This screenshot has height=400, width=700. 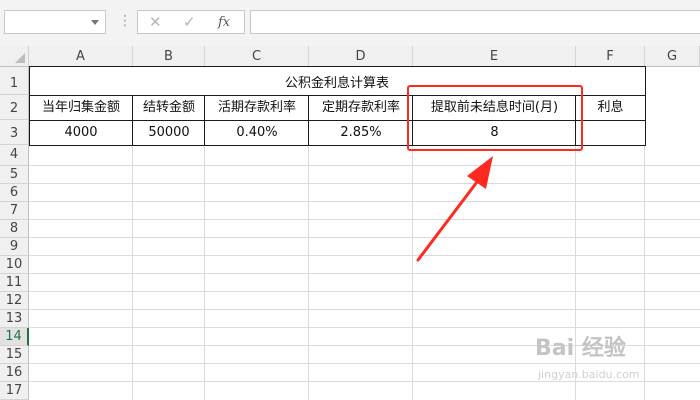 I want to click on arrow-head, so click(x=480, y=172).